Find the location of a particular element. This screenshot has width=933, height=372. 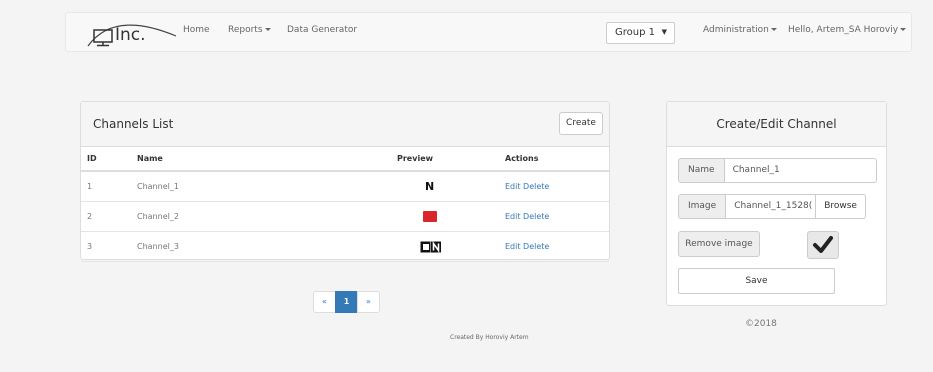

table-row: 2 Channel_2 Edit Delete is located at coordinates (345, 216).